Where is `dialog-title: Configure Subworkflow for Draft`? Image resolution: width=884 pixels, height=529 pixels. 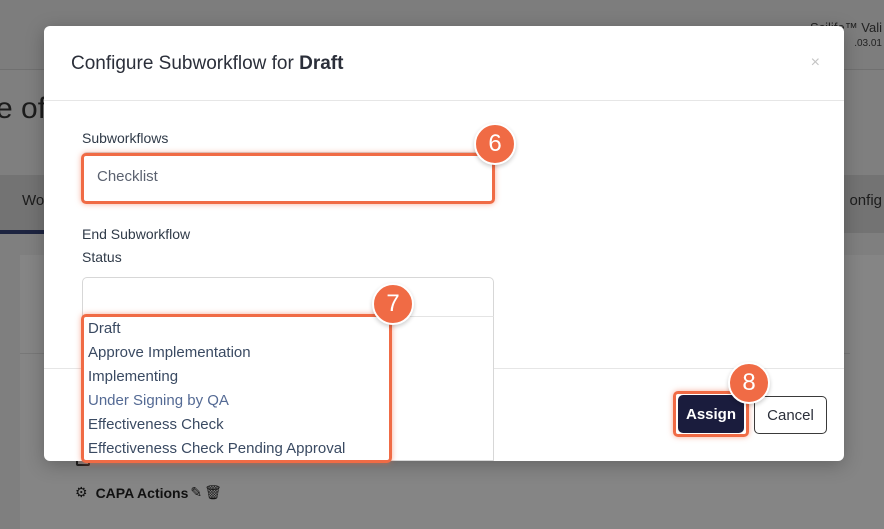
dialog-title: Configure Subworkflow for Draft is located at coordinates (207, 64).